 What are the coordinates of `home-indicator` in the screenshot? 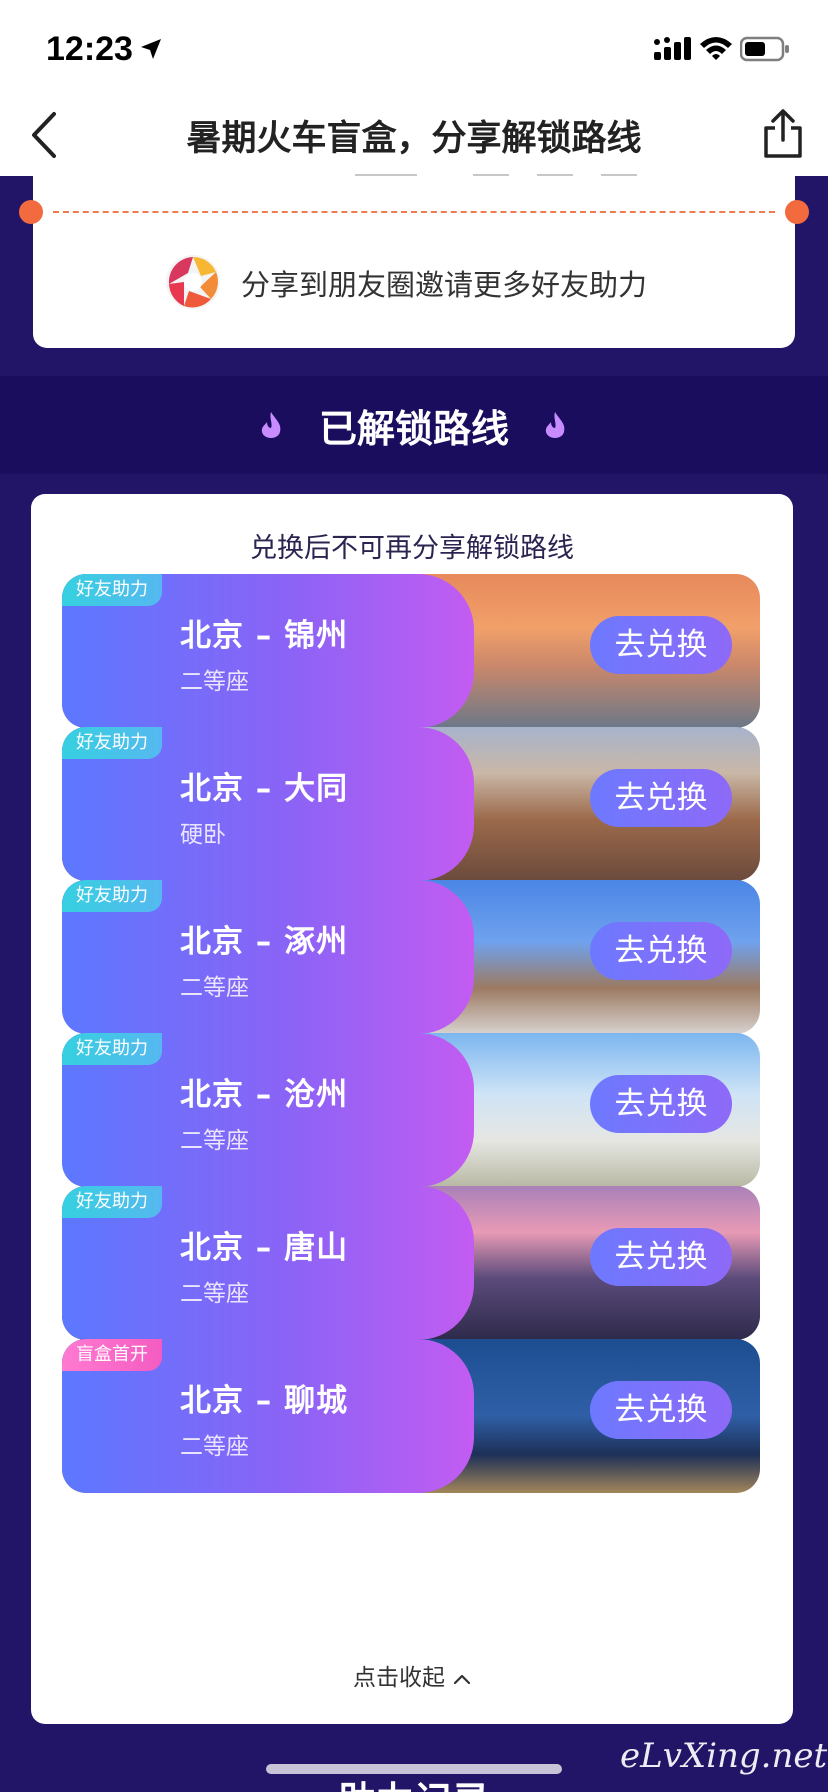 It's located at (414, 1769).